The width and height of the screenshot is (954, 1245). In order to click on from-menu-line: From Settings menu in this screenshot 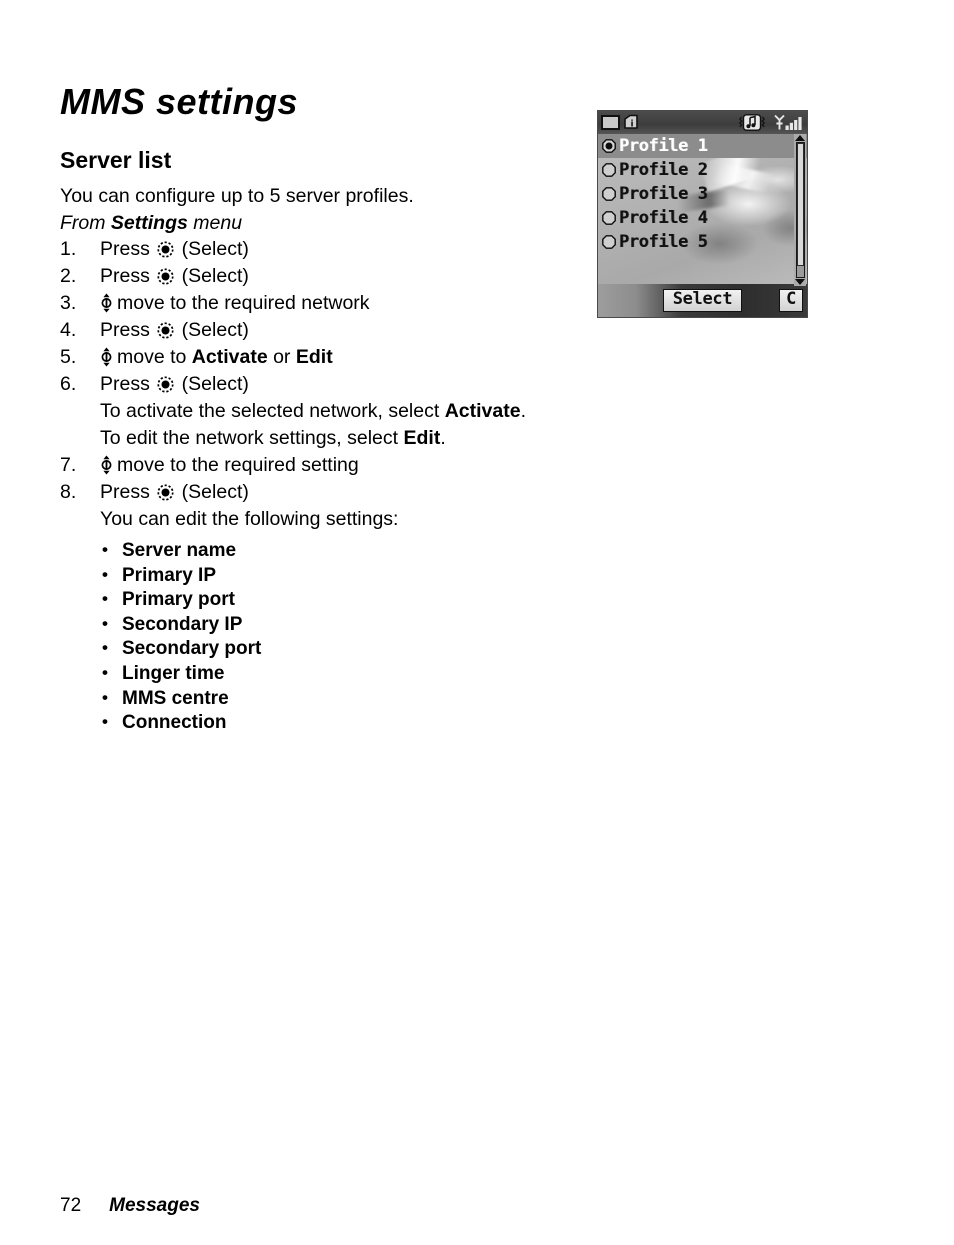, I will do `click(320, 223)`.